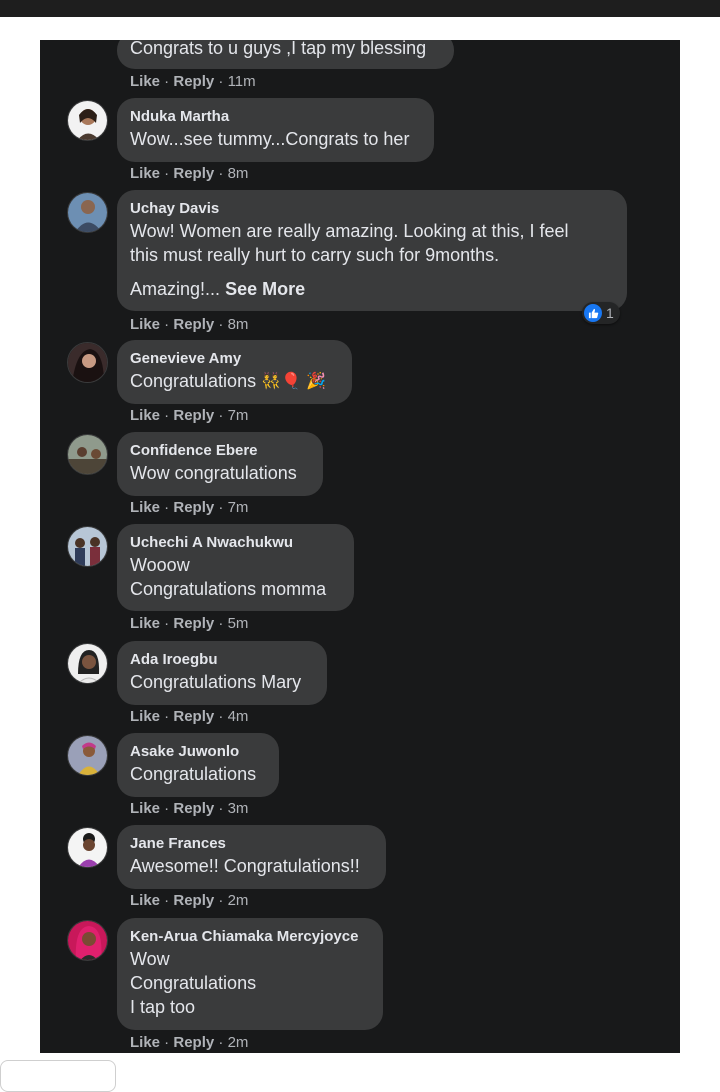 Image resolution: width=720 pixels, height=1092 pixels. I want to click on comment-author: Asake Juwonlo, so click(198, 752).